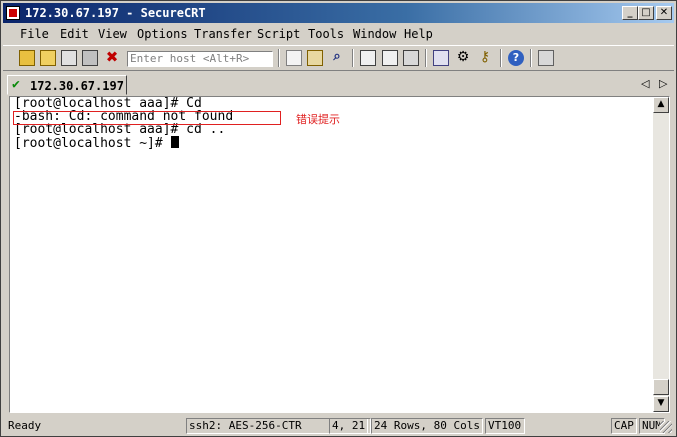  I want to click on status-ready: Ready, so click(25, 425).